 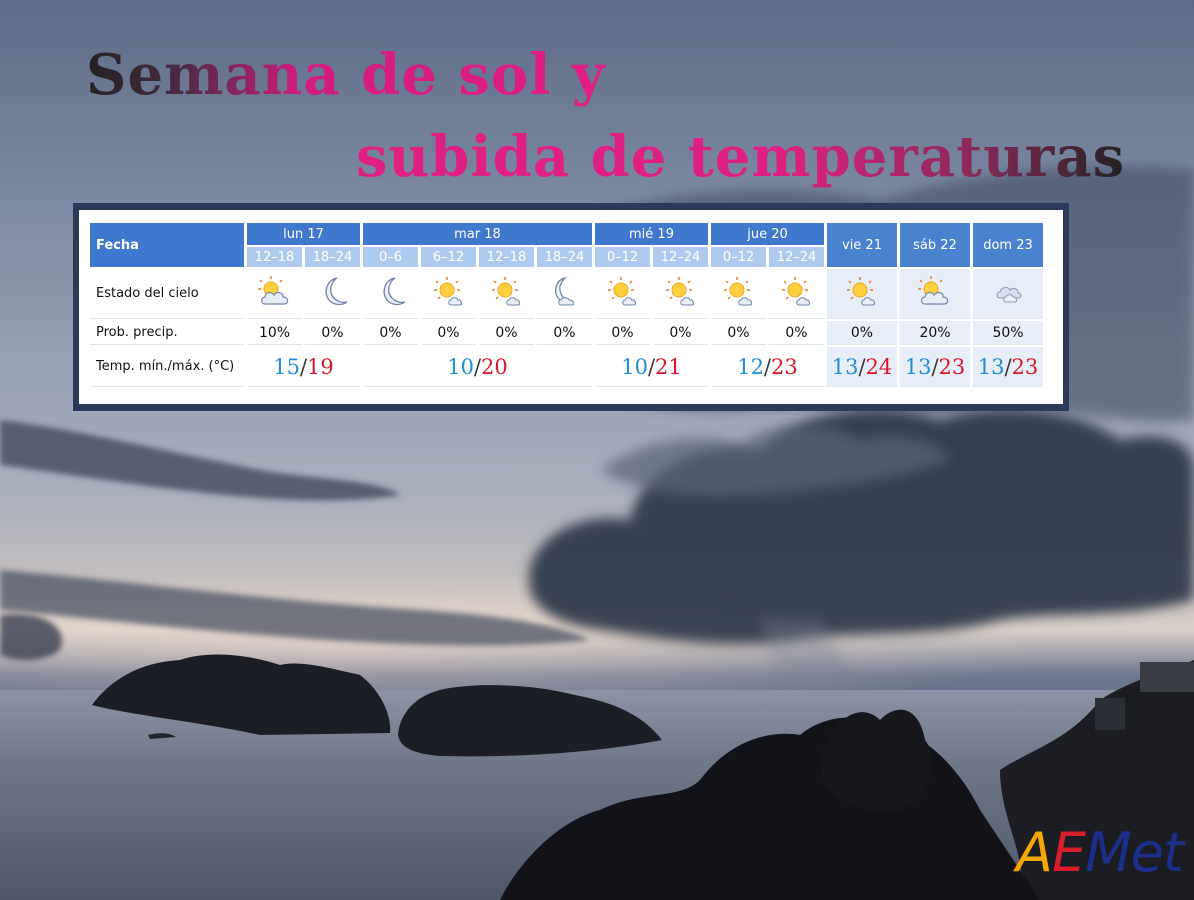 What do you see at coordinates (167, 333) in the screenshot?
I see `precip-row-label: Prob. precip.` at bounding box center [167, 333].